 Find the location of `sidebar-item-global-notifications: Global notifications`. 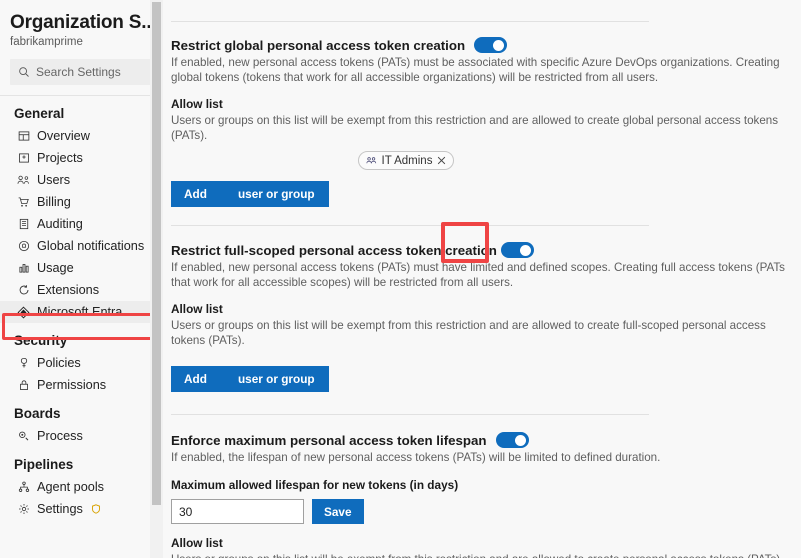

sidebar-item-global-notifications: Global notifications is located at coordinates (81, 246).